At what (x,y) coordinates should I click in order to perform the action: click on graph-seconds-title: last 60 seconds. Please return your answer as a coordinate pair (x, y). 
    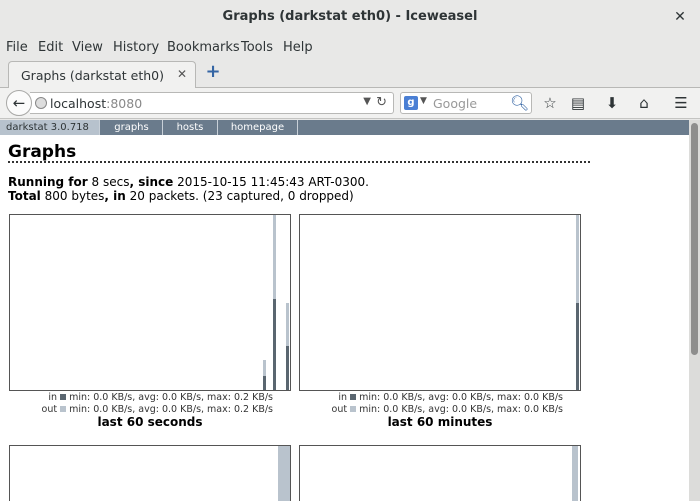
    Looking at the image, I should click on (150, 422).